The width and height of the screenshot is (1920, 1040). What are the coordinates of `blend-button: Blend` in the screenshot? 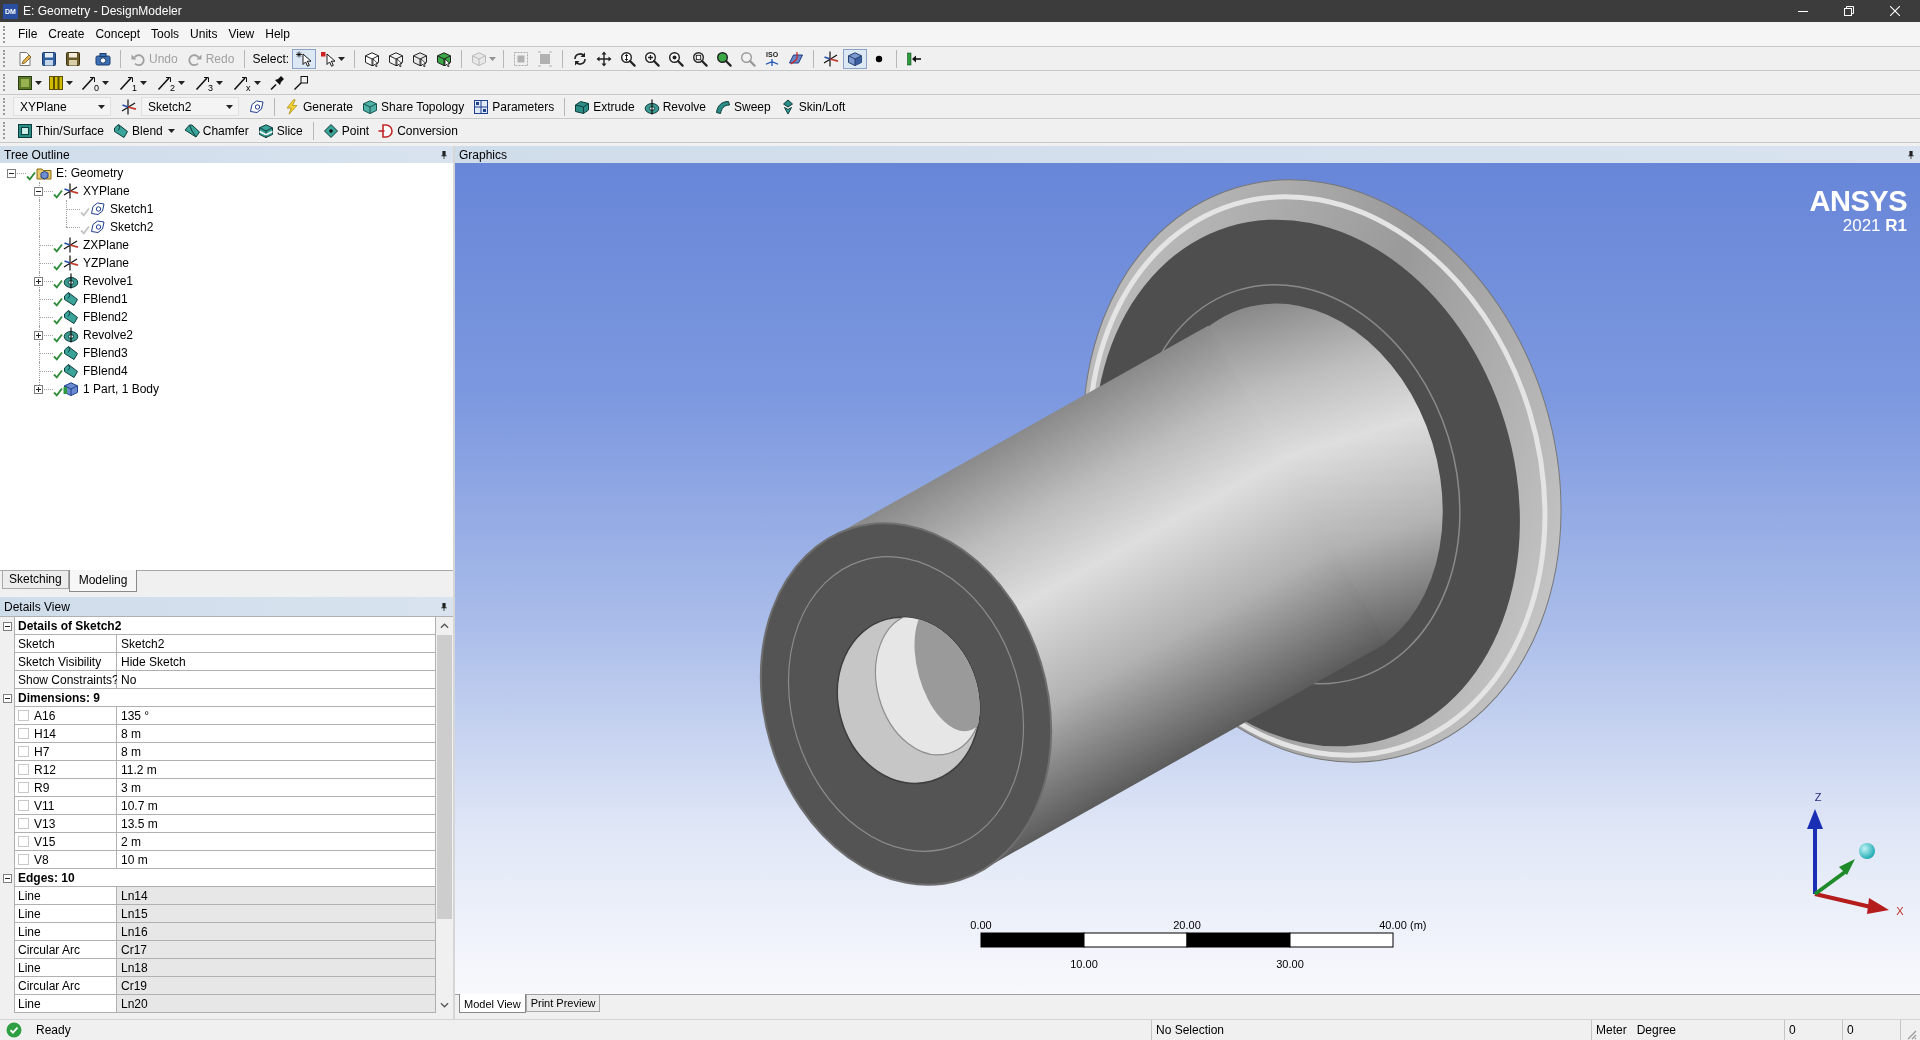 It's located at (144, 130).